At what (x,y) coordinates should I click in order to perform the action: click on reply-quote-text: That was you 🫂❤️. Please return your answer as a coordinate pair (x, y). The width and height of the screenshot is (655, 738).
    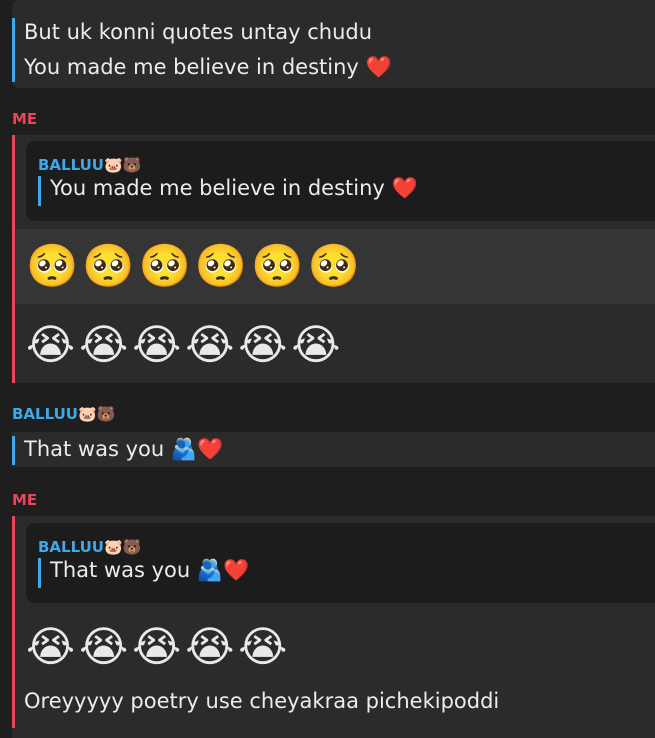
    Looking at the image, I should click on (150, 570).